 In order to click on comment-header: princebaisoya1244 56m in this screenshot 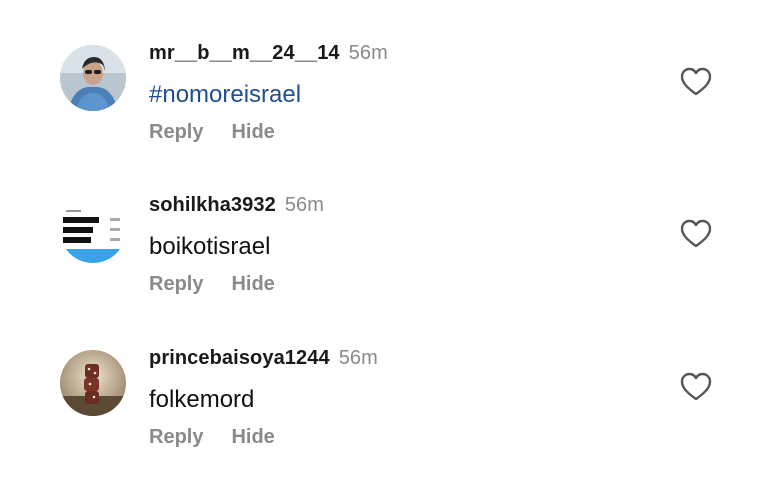, I will do `click(263, 358)`.